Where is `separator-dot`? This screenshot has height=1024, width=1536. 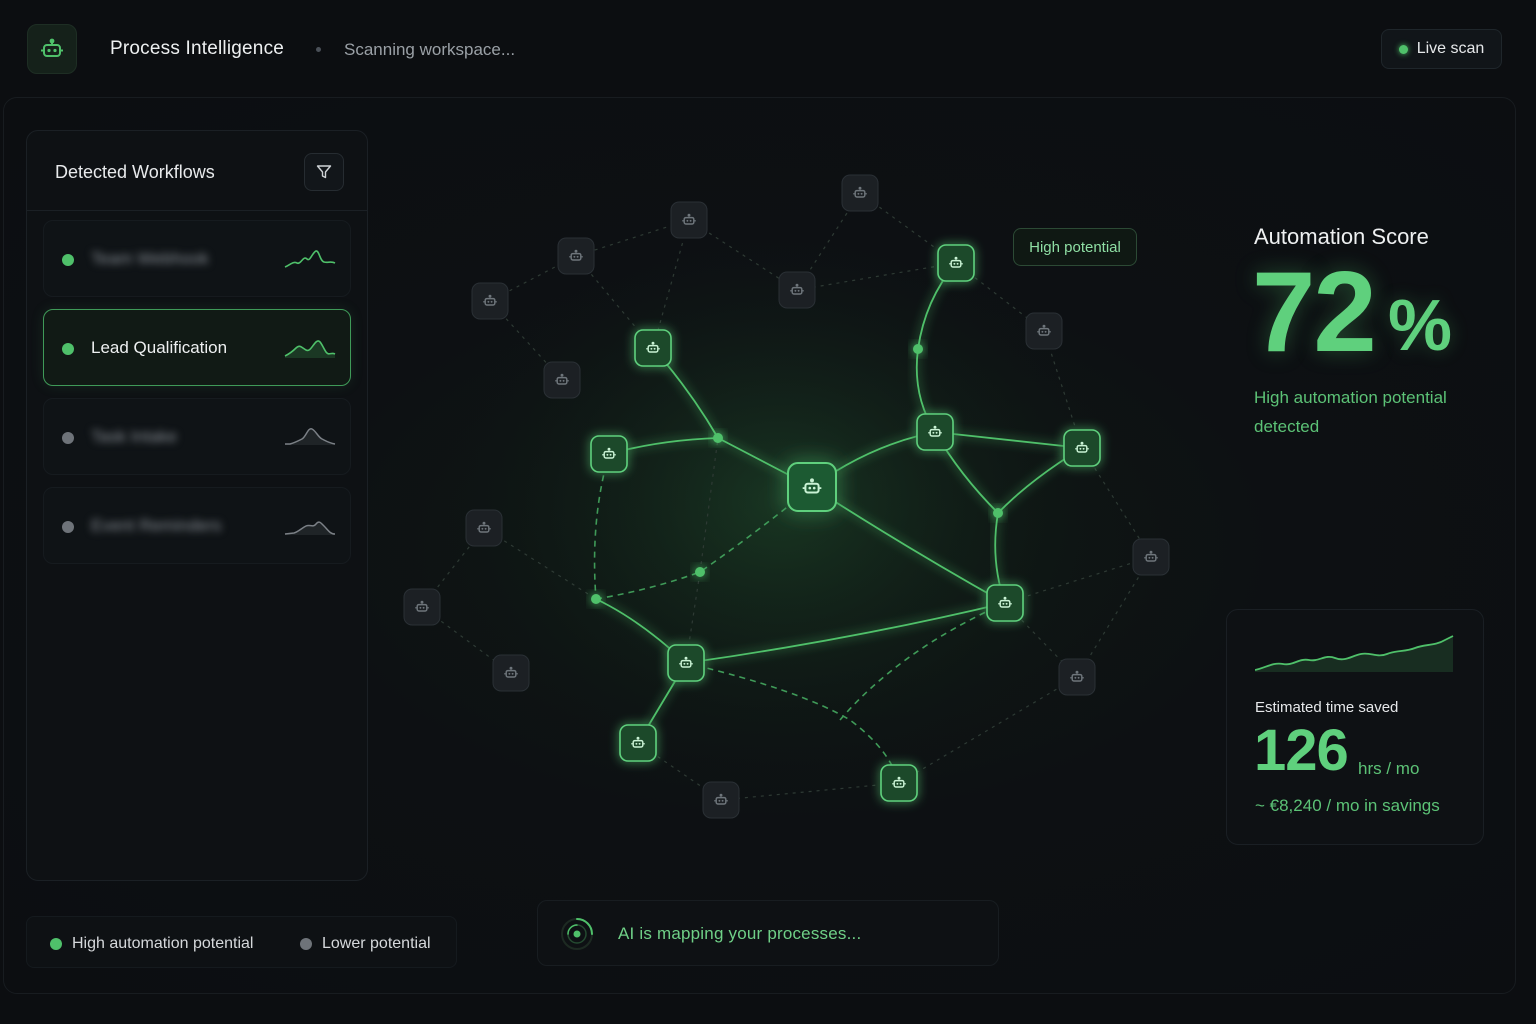 separator-dot is located at coordinates (318, 49).